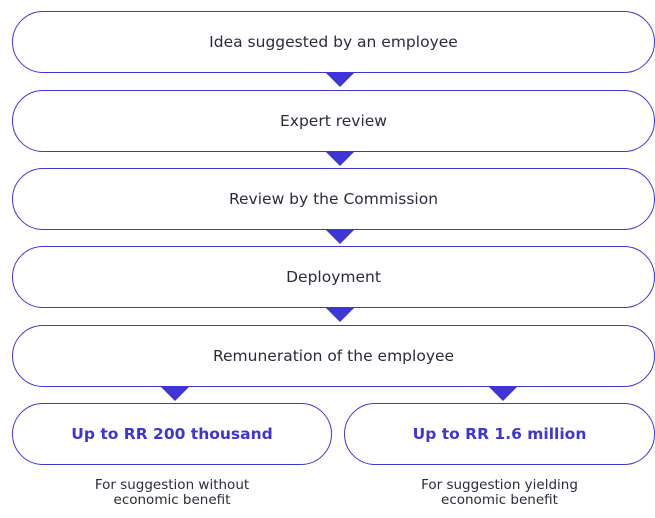  Describe the element at coordinates (172, 492) in the screenshot. I see `outcome-caption-without-benefit: For suggestion without economic benefit` at that location.